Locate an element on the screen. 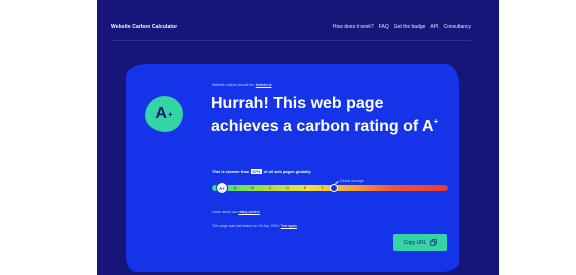 The height and width of the screenshot is (275, 576). global-average-pointer is located at coordinates (337, 182).